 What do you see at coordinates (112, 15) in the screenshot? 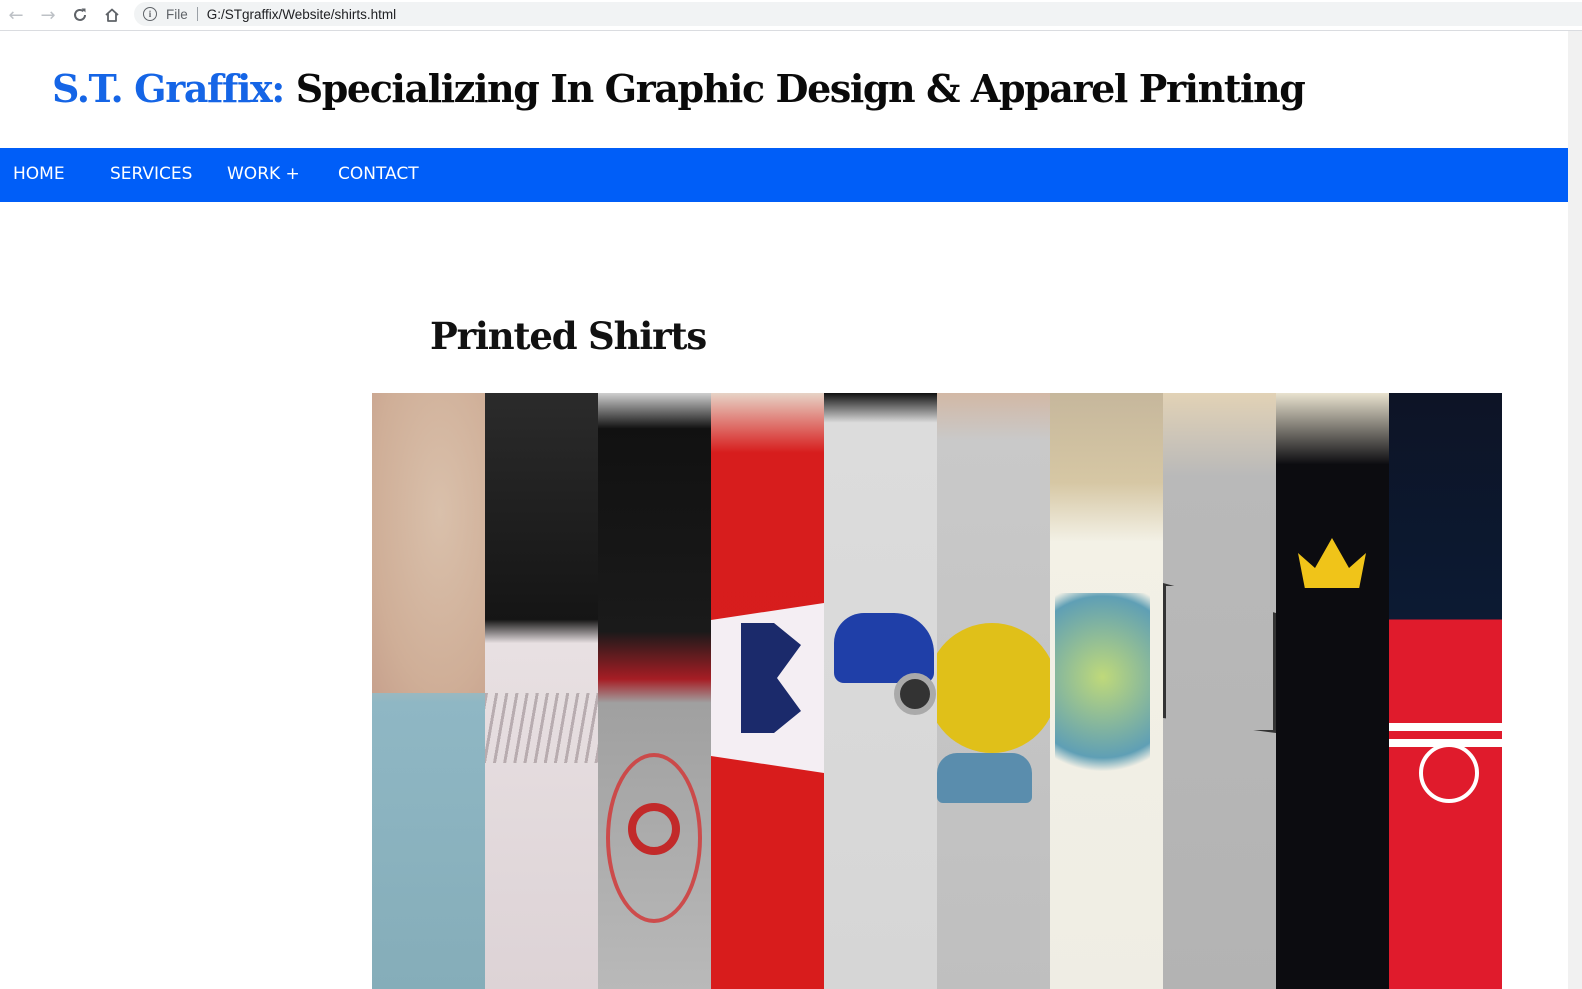
I see `home-icon` at bounding box center [112, 15].